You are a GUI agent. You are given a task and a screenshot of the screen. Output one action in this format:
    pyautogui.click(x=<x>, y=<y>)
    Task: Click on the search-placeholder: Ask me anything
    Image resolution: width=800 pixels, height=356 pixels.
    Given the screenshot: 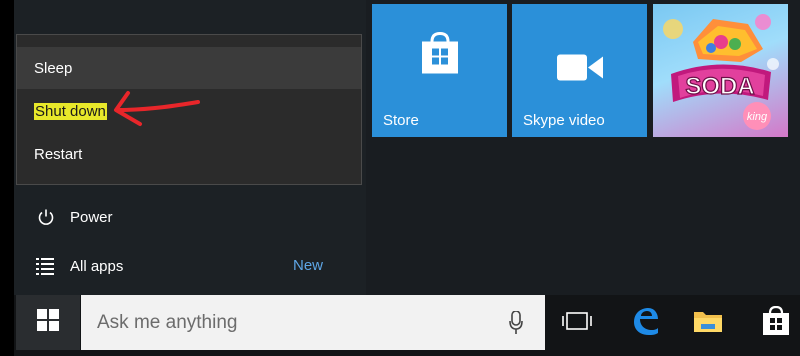 What is the action you would take?
    pyautogui.click(x=167, y=322)
    